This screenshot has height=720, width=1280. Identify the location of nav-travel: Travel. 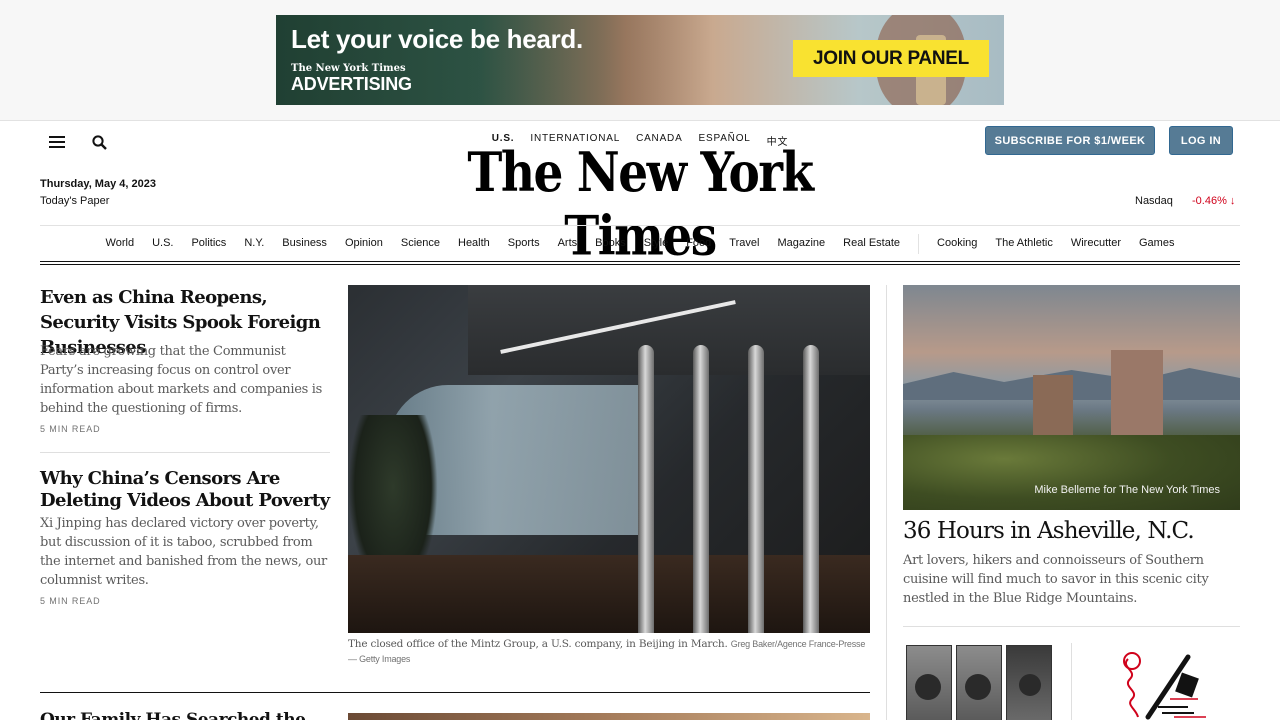
(744, 245).